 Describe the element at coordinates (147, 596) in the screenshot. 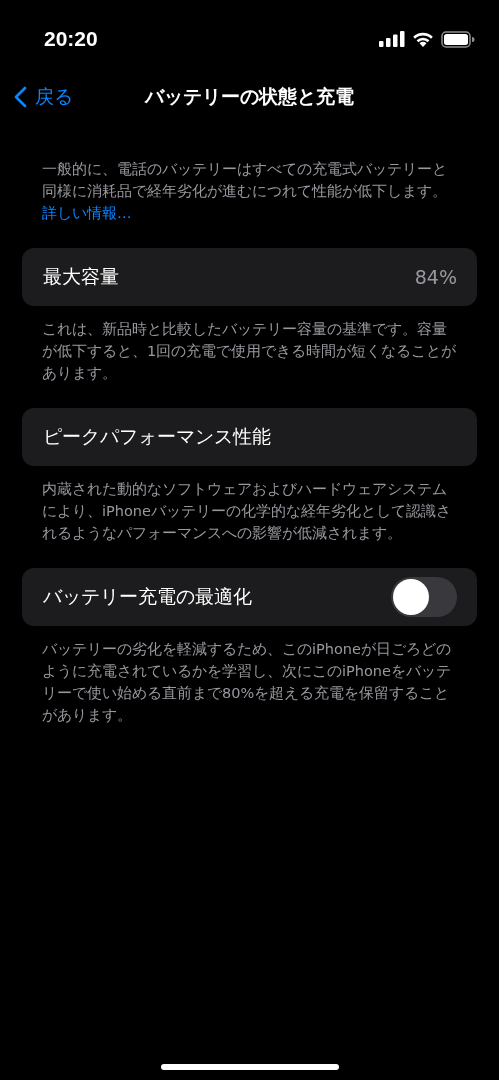

I see `row-label: バッテリー充電の最適化` at that location.